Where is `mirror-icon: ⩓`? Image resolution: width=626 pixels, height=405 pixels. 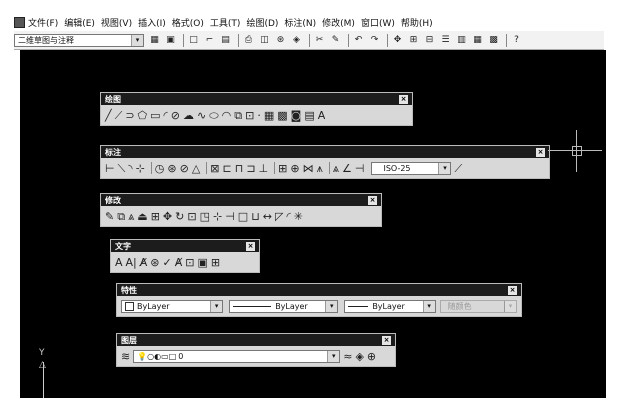
mirror-icon: ⩓ is located at coordinates (131, 216).